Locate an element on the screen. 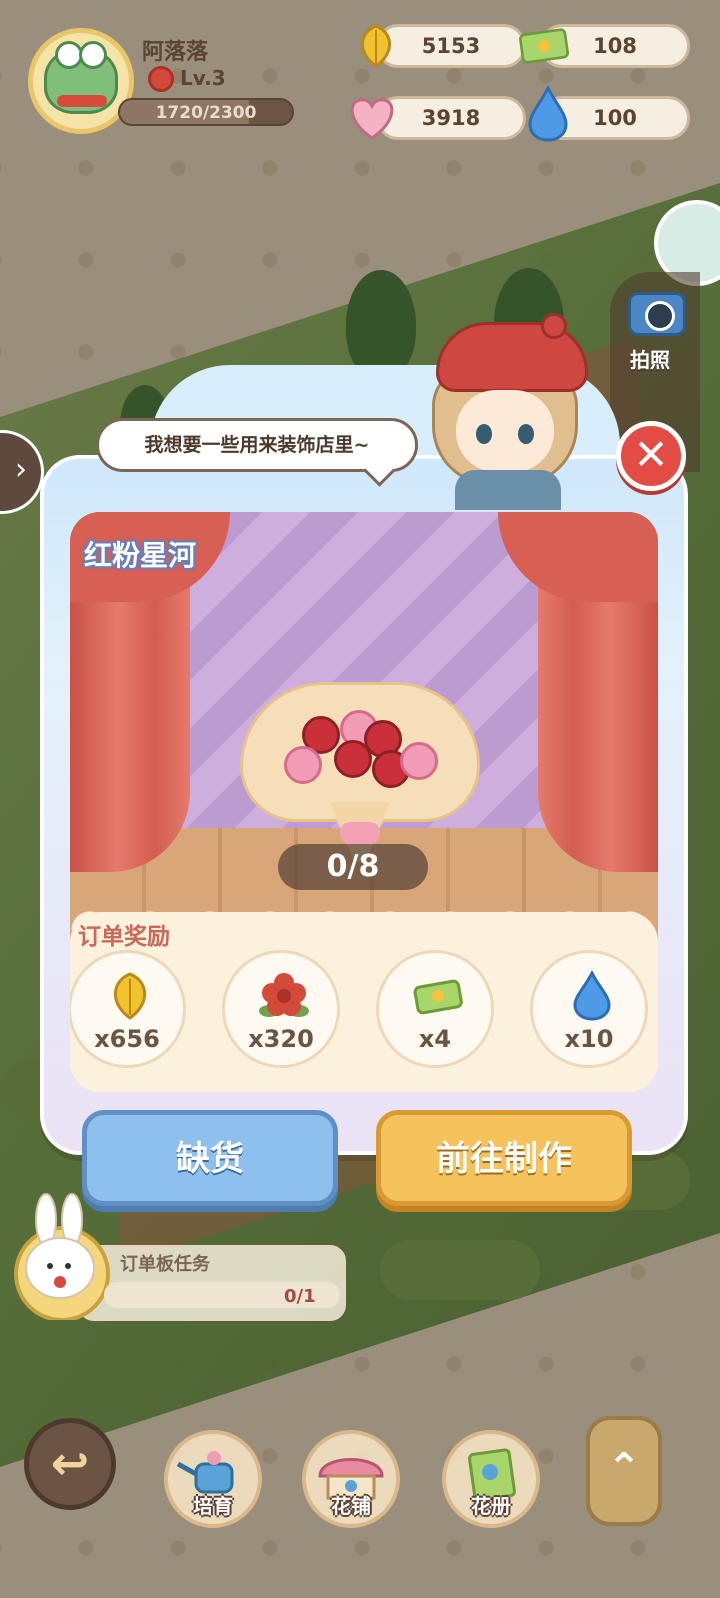  camera-icon is located at coordinates (657, 314).